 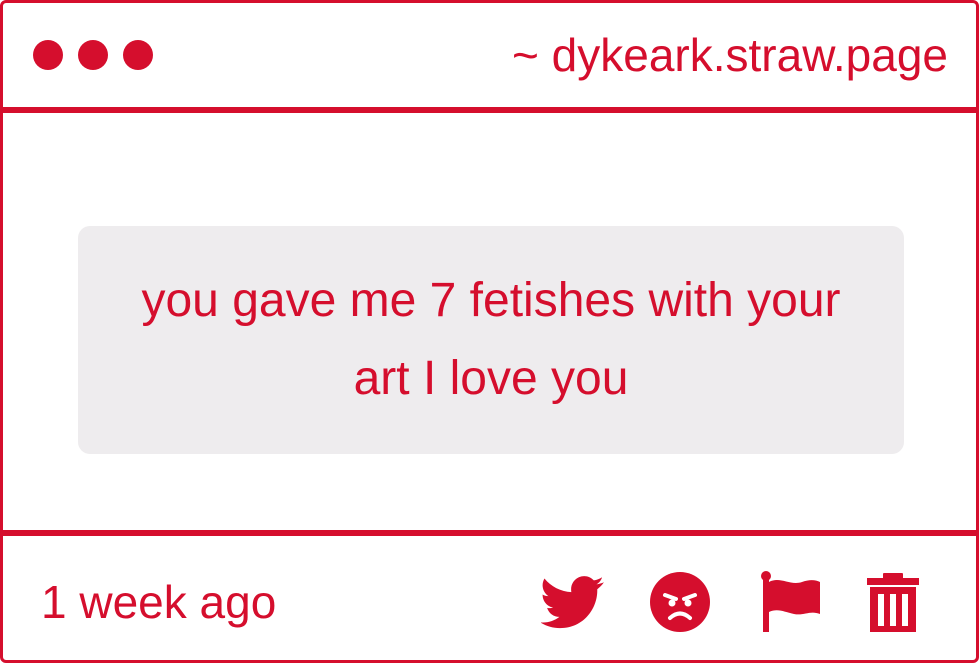 I want to click on react-angry-button, so click(x=680, y=602).